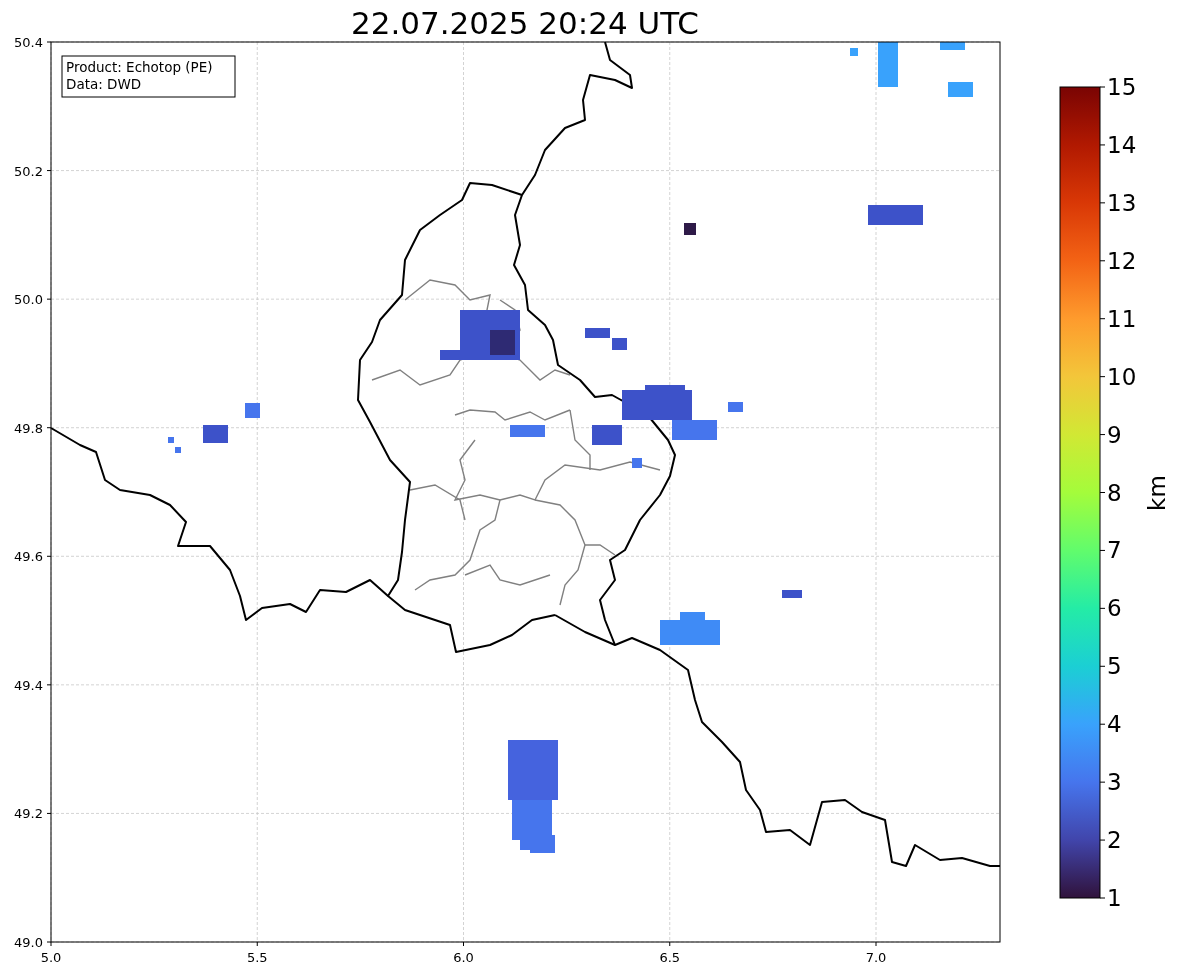 This screenshot has height=976, width=1178. What do you see at coordinates (28, 557) in the screenshot?
I see `y-axis-tick-label: 49.6` at bounding box center [28, 557].